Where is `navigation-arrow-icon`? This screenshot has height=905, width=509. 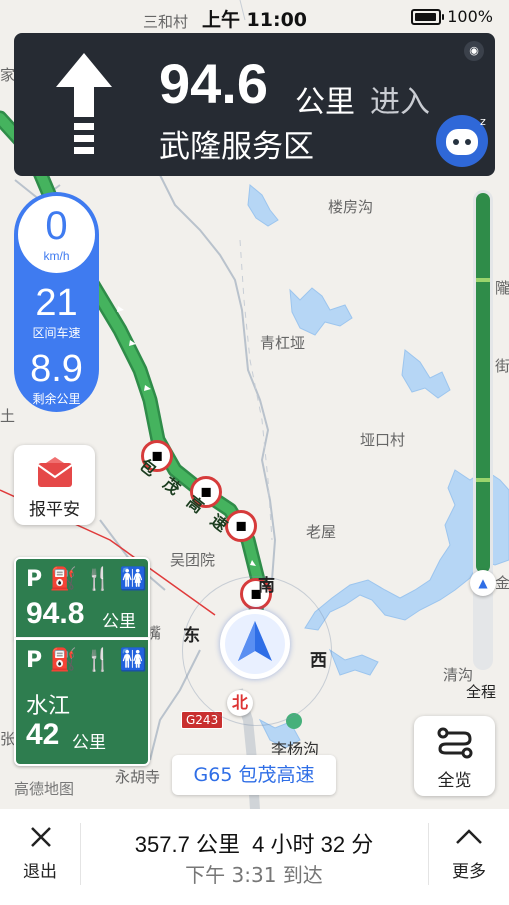 navigation-arrow-icon is located at coordinates (255, 644).